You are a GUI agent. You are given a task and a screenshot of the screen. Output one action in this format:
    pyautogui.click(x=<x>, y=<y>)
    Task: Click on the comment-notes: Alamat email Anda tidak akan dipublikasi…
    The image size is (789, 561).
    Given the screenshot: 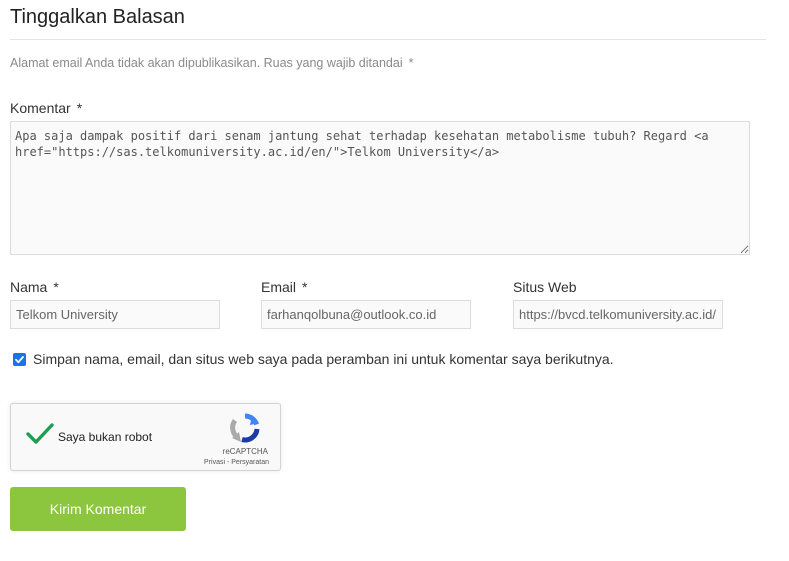 What is the action you would take?
    pyautogui.click(x=211, y=63)
    